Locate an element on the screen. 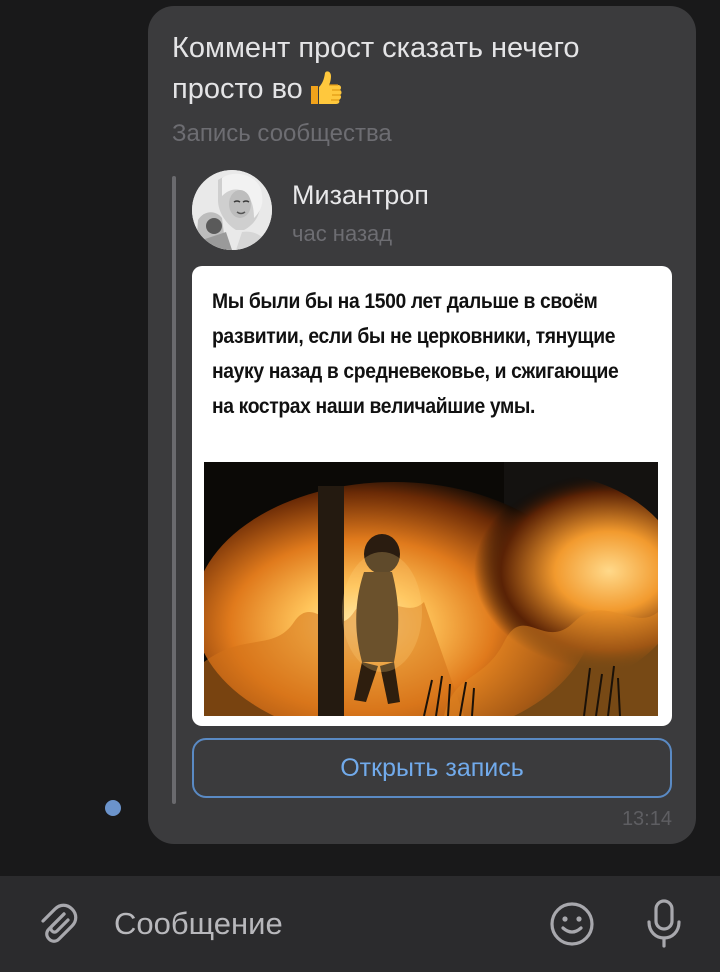 This screenshot has height=972, width=720. message-input is located at coordinates (314, 924).